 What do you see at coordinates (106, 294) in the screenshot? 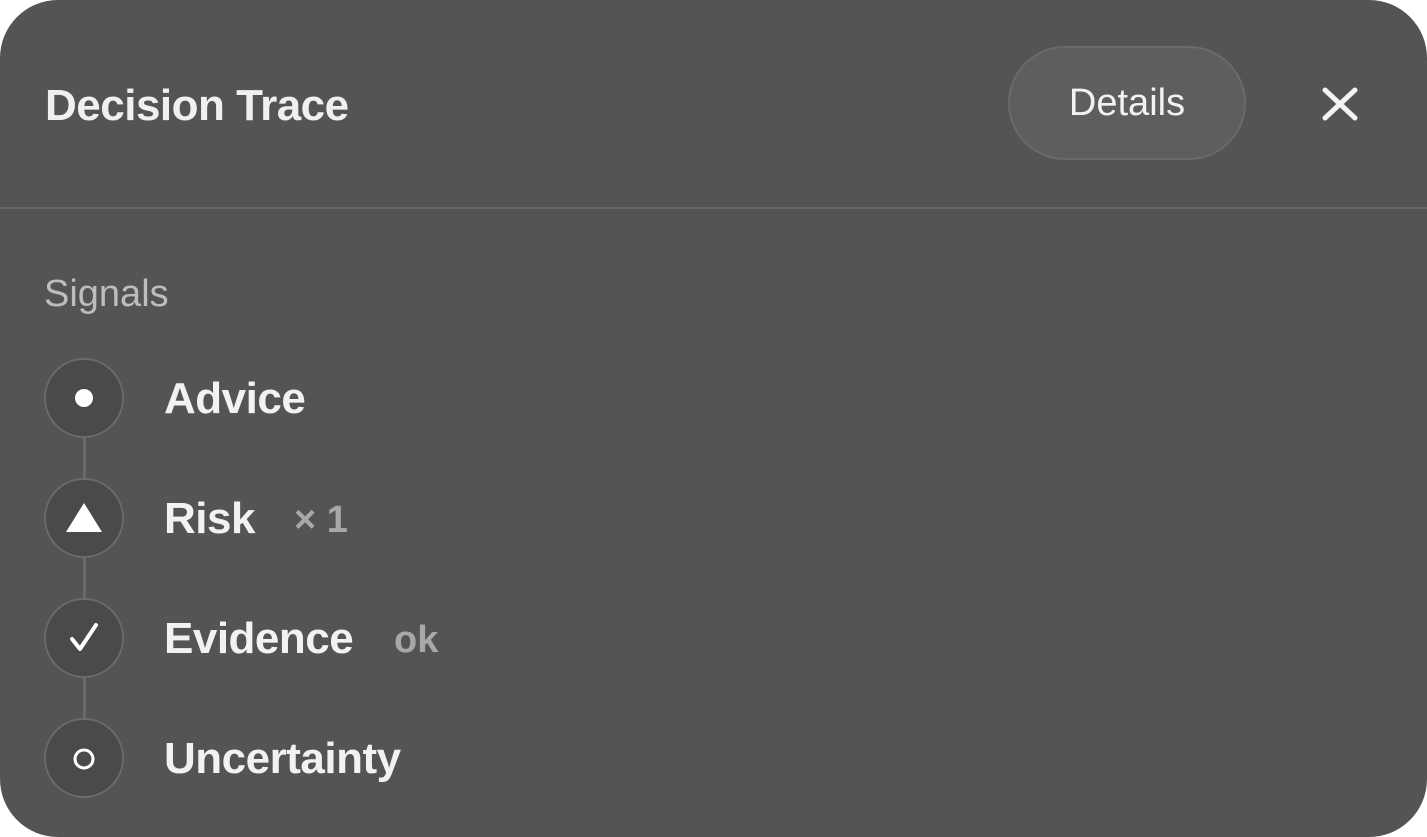
I see `signals-section-label: Signals` at bounding box center [106, 294].